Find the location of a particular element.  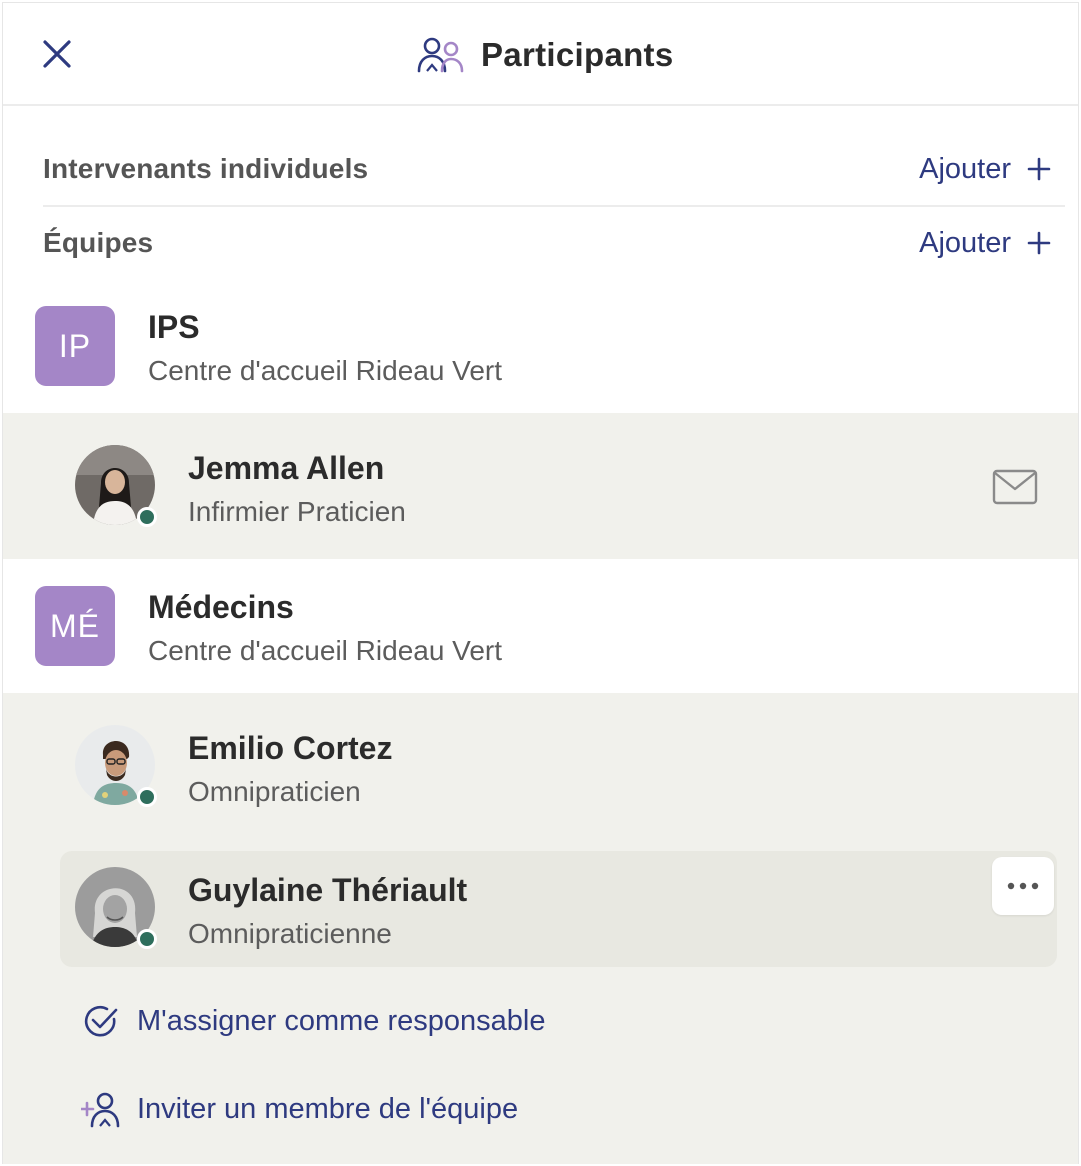

team-row-medecins: MÉ Médecins Centre d'accueil Rideau Vert is located at coordinates (540, 626).